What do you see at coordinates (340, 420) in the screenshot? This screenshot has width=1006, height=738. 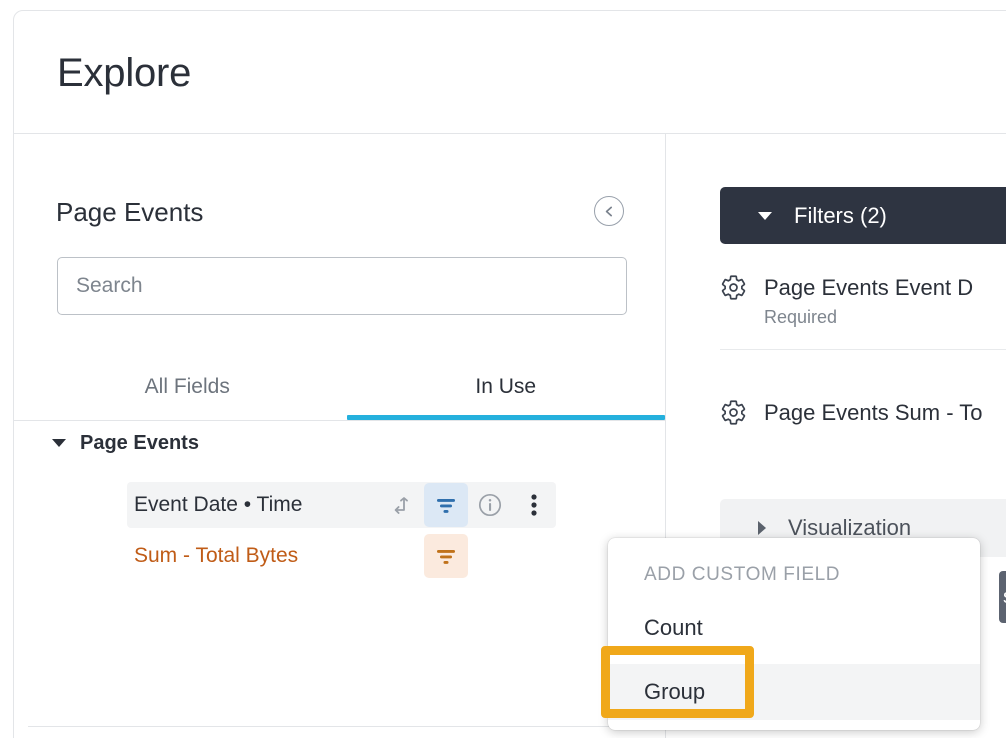 I see `tabs-divider` at bounding box center [340, 420].